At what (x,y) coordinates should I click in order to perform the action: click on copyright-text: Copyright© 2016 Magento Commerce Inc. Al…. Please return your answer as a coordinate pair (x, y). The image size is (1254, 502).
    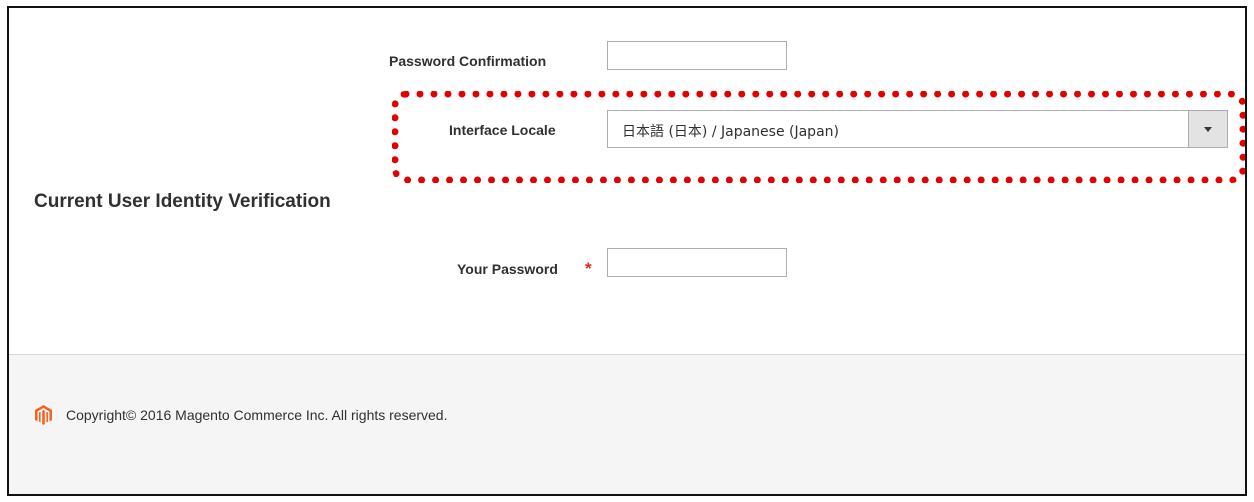
    Looking at the image, I should click on (257, 415).